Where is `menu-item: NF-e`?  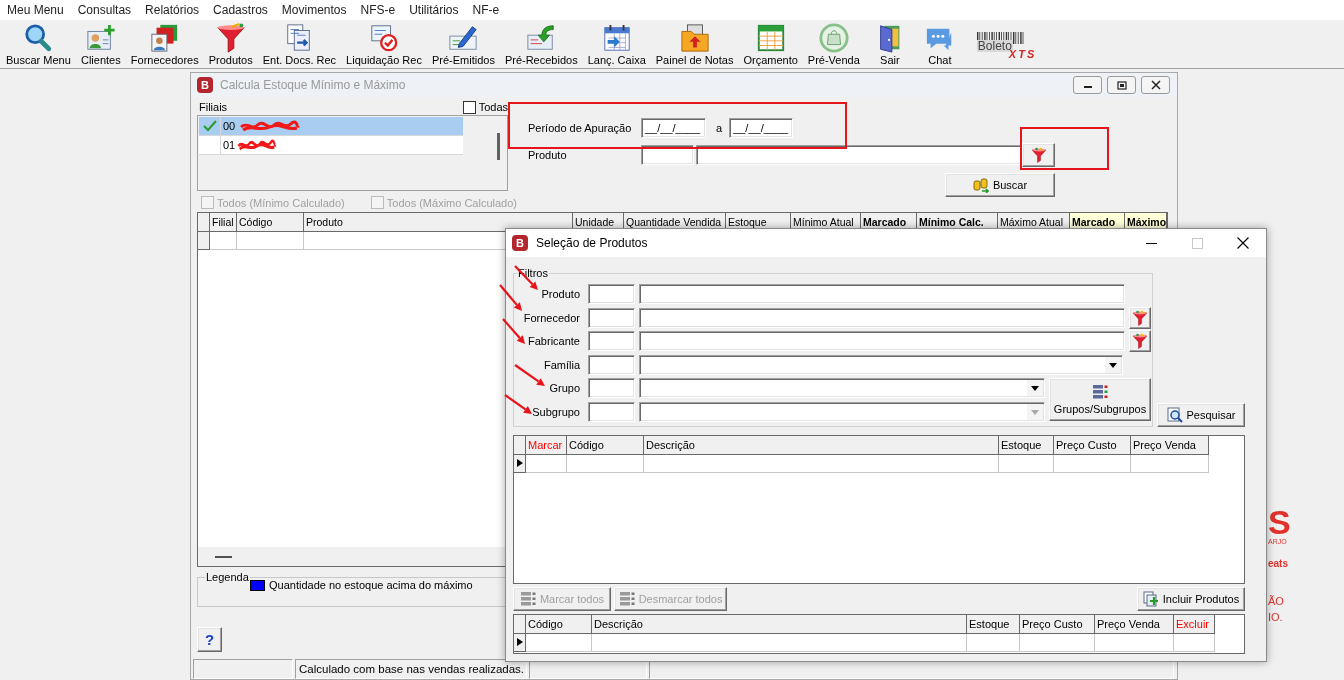
menu-item: NF-e is located at coordinates (486, 10).